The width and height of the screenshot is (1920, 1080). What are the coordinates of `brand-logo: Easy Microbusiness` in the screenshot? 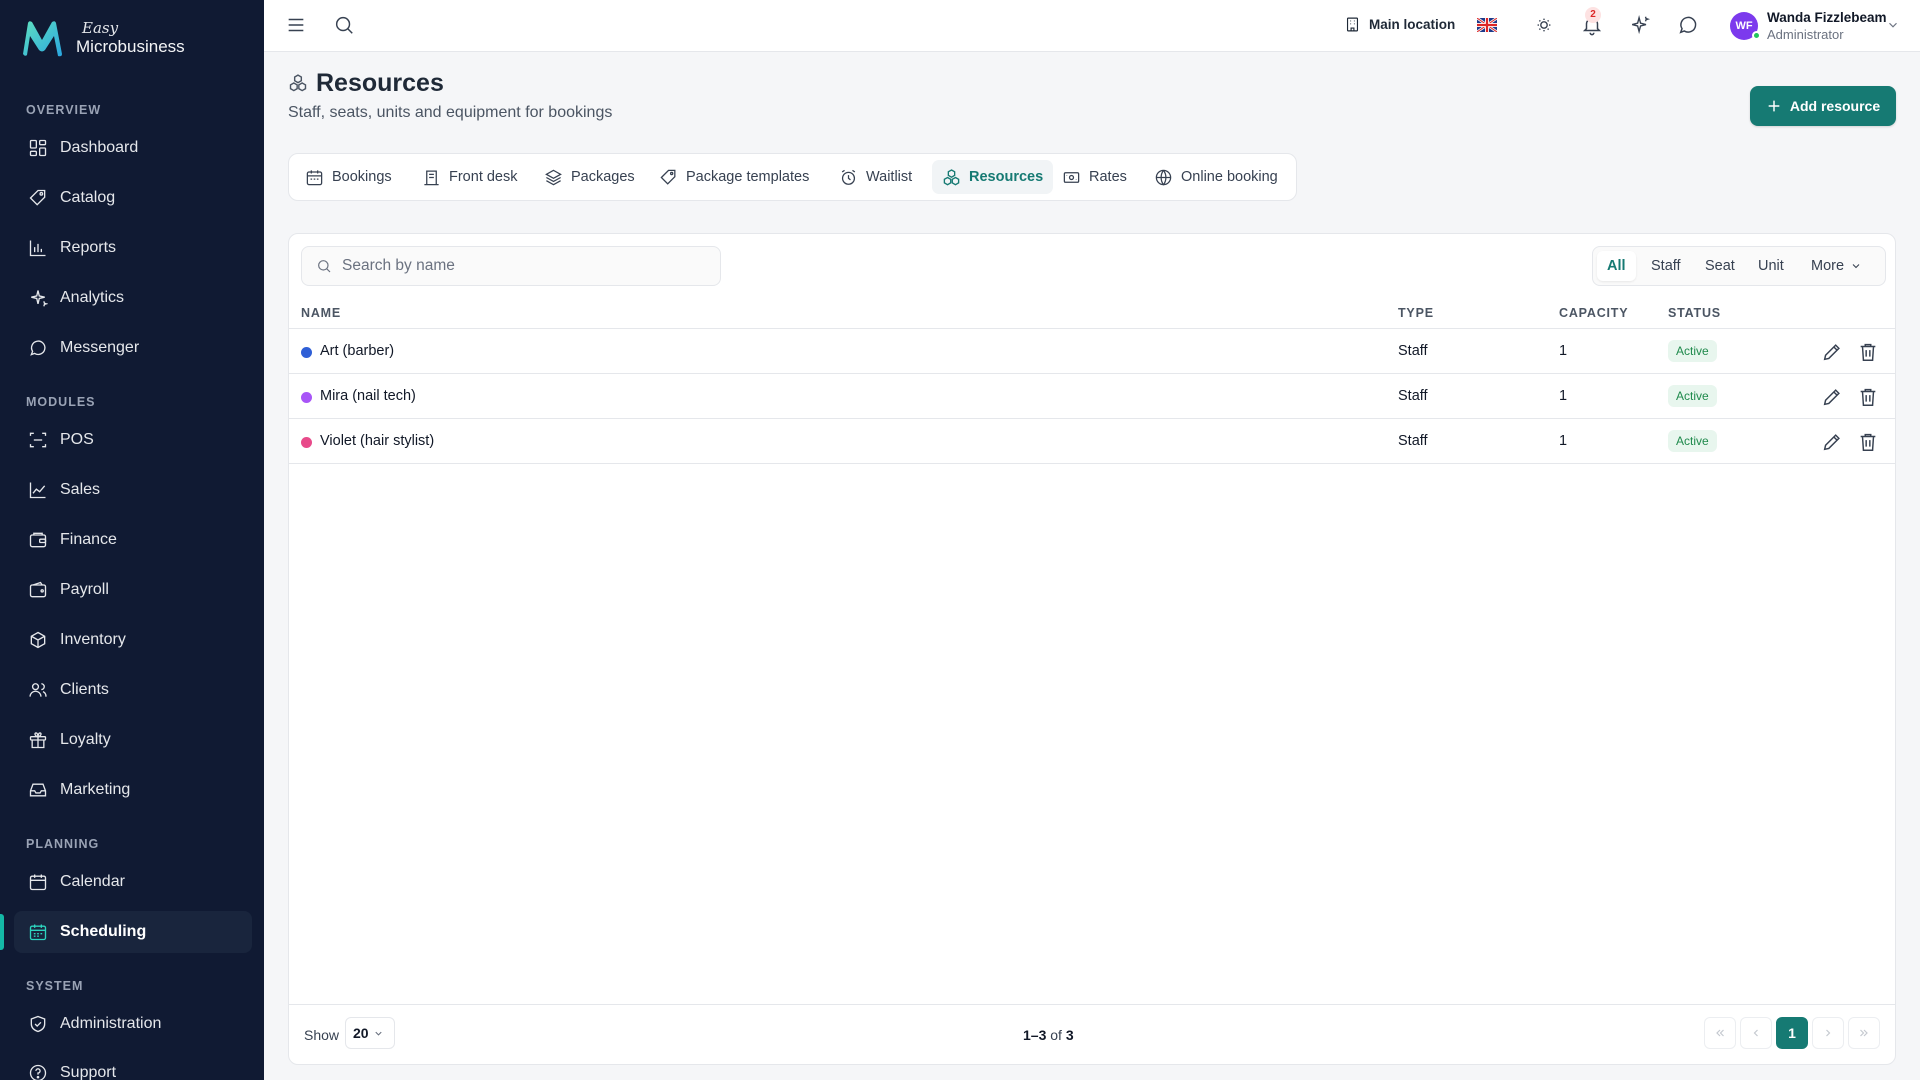 It's located at (102, 38).